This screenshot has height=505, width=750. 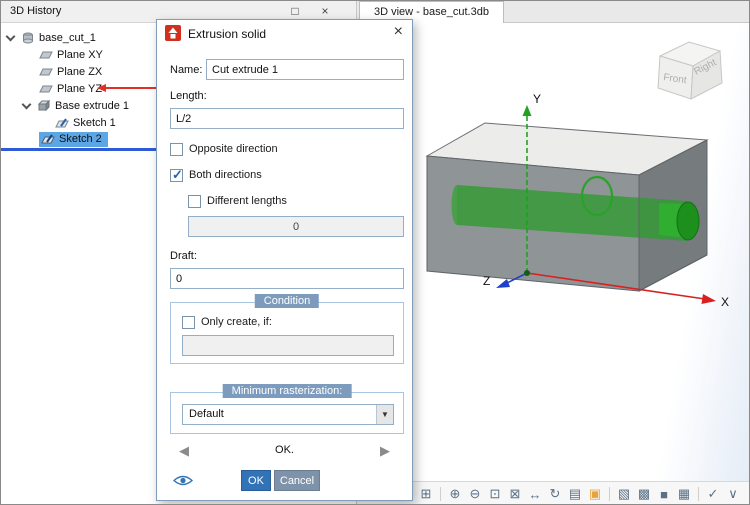 What do you see at coordinates (287, 391) in the screenshot?
I see `raster-group-title: Minimum rasterization:` at bounding box center [287, 391].